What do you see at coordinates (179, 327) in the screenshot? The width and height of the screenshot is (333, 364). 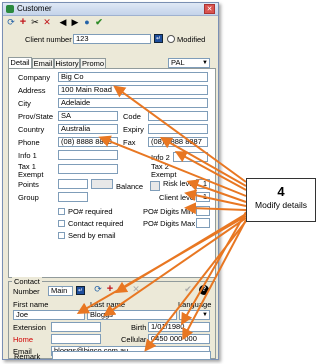 I see `birth-field: 1/01/1980` at bounding box center [179, 327].